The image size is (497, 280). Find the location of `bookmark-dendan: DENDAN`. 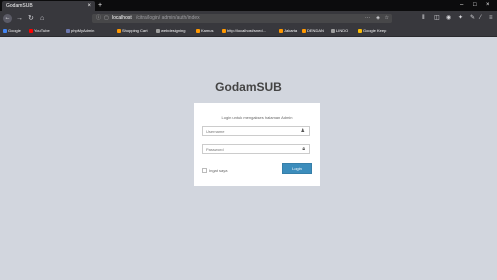

bookmark-dendan: DENDAN is located at coordinates (313, 31).